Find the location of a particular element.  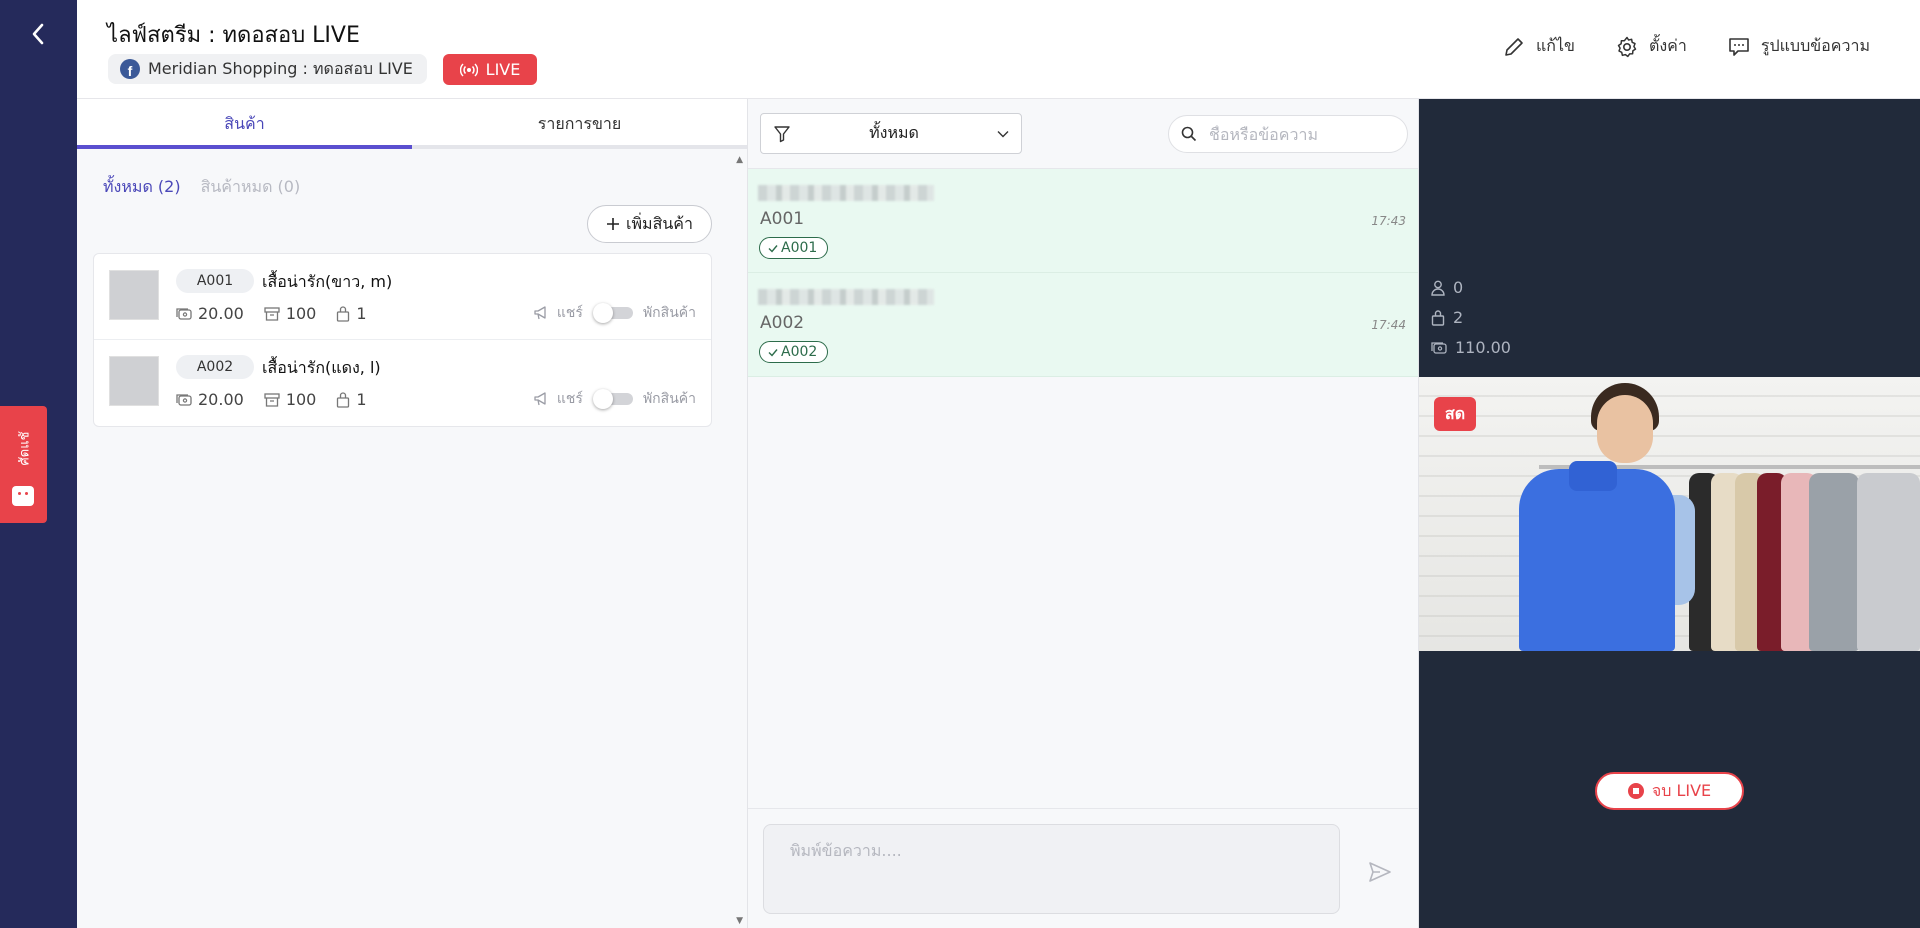

live-video-preview: สด is located at coordinates (1669, 514).